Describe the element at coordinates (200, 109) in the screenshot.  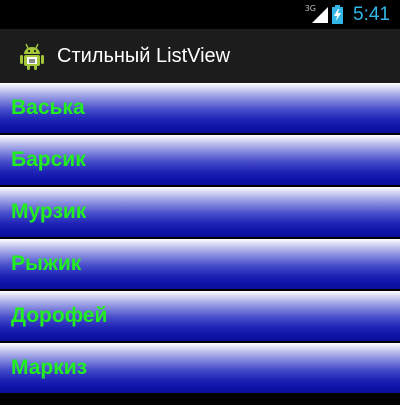
I see `list-item: Васька` at that location.